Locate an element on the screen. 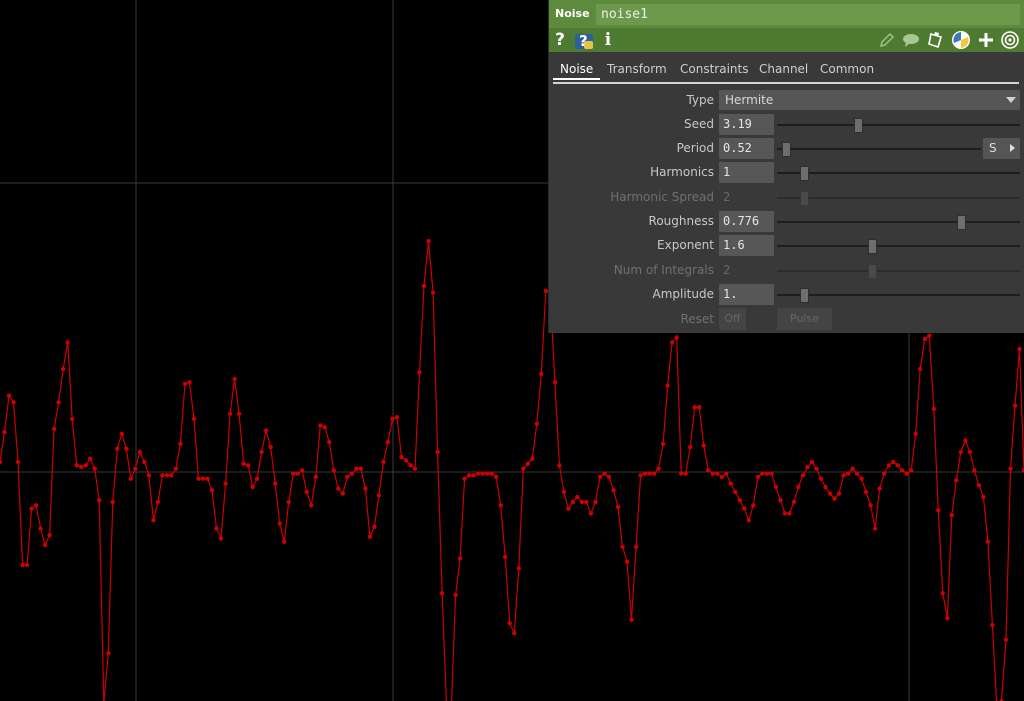 This screenshot has width=1024, height=701. harmonics-slider-handle is located at coordinates (805, 173).